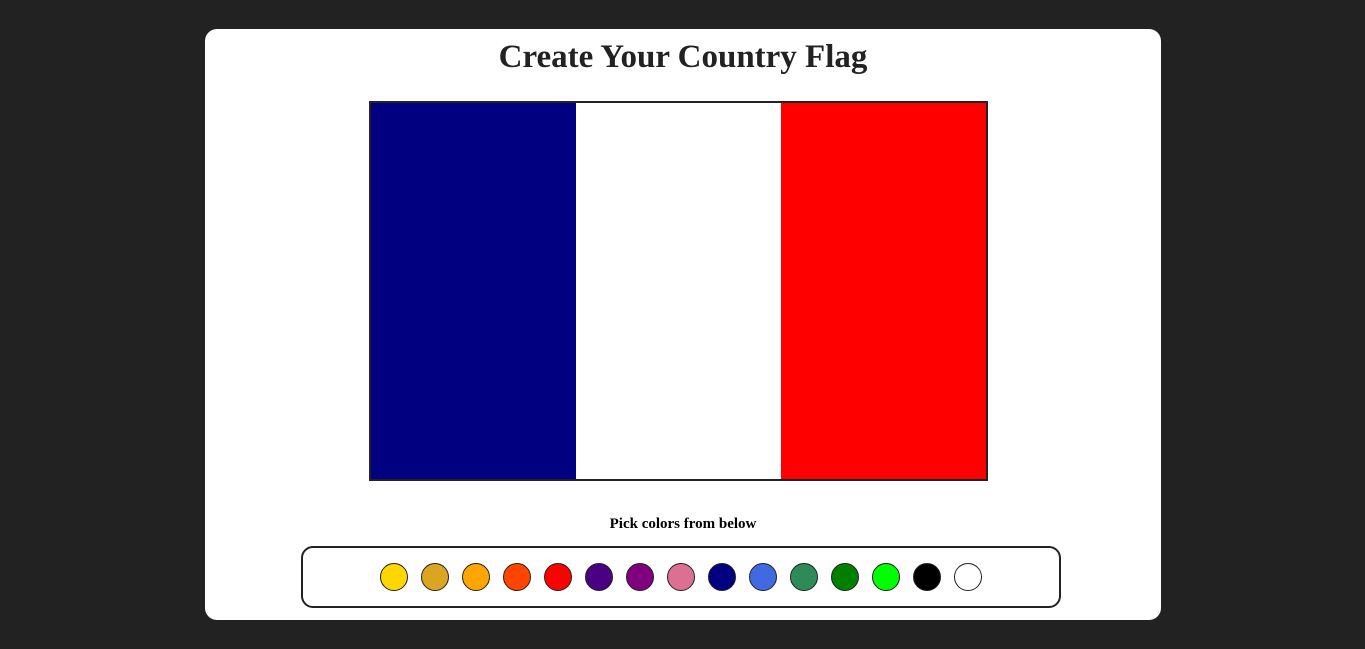  What do you see at coordinates (473, 291) in the screenshot?
I see `flag-stripe-left` at bounding box center [473, 291].